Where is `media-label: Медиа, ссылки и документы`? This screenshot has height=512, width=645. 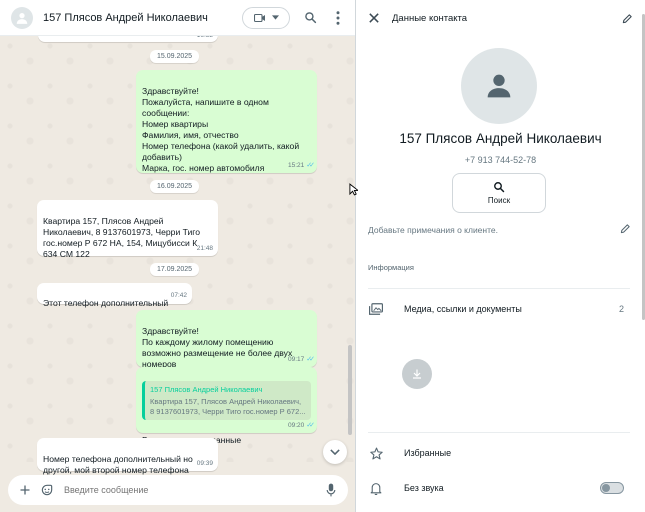 media-label: Медиа, ссылки и документы is located at coordinates (463, 309).